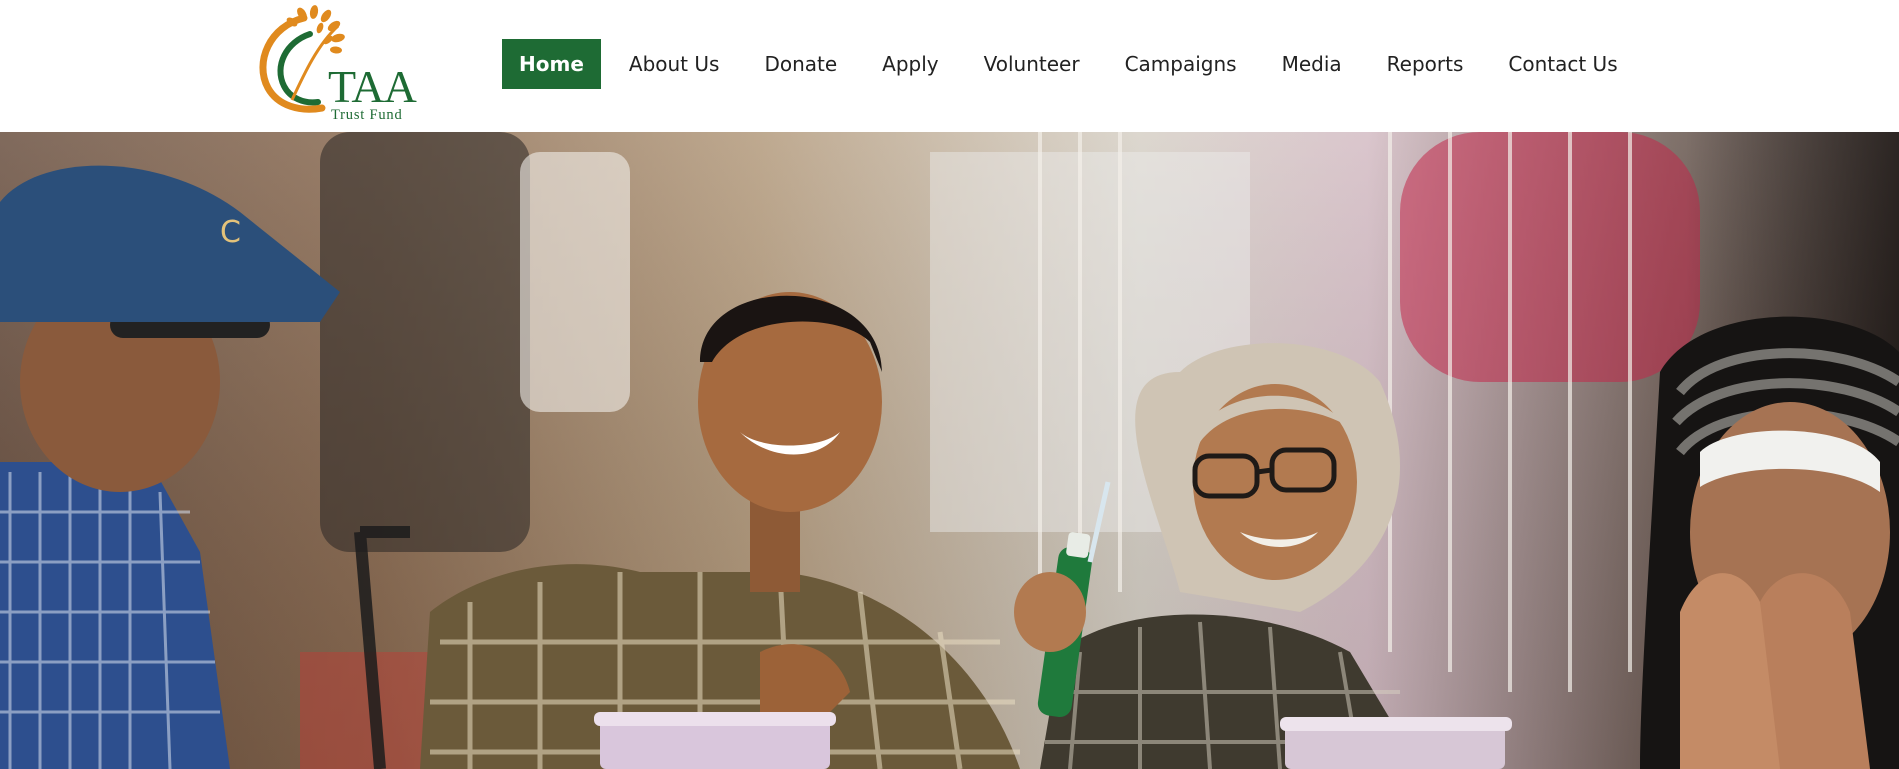 This screenshot has width=1899, height=769. Describe the element at coordinates (800, 64) in the screenshot. I see `nav-donate: Donate` at that location.